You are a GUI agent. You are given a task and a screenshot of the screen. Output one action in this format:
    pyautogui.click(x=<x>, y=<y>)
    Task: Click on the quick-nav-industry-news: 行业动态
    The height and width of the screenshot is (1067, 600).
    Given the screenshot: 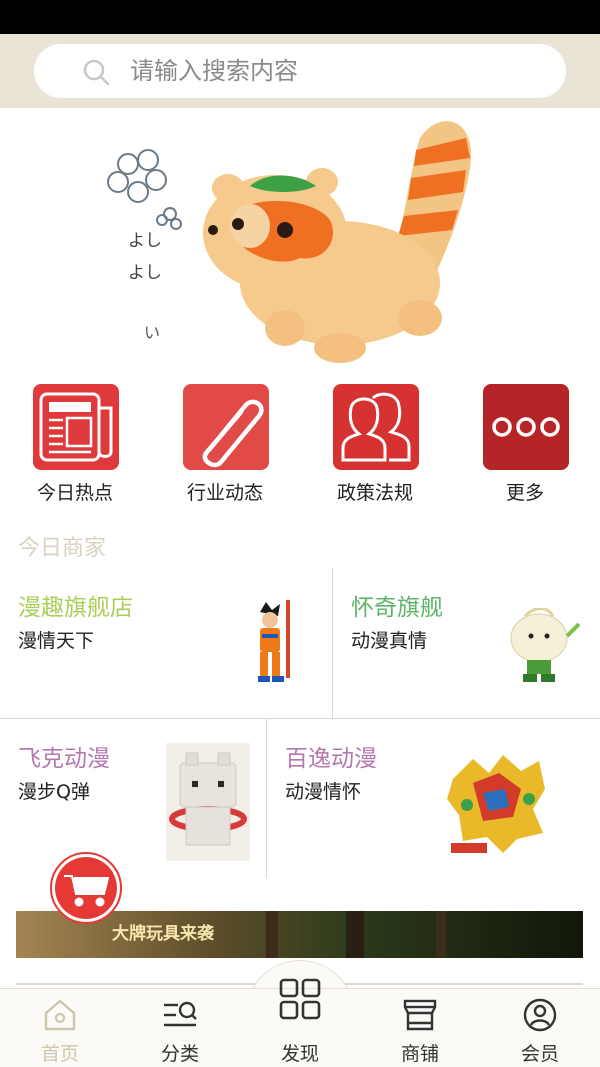 What is the action you would take?
    pyautogui.click(x=225, y=444)
    